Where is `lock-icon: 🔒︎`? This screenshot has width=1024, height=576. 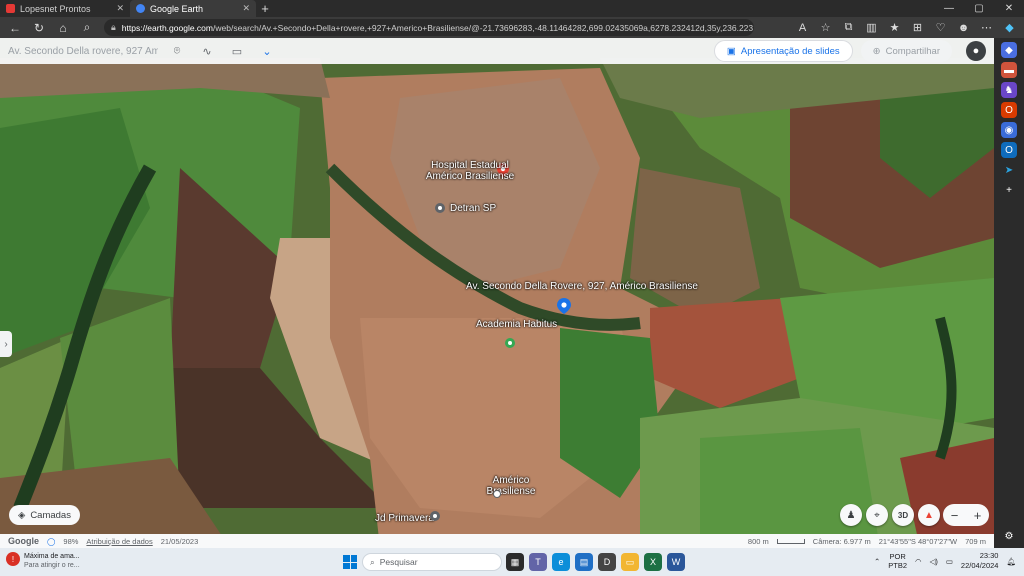 lock-icon: 🔒︎ is located at coordinates (113, 27).